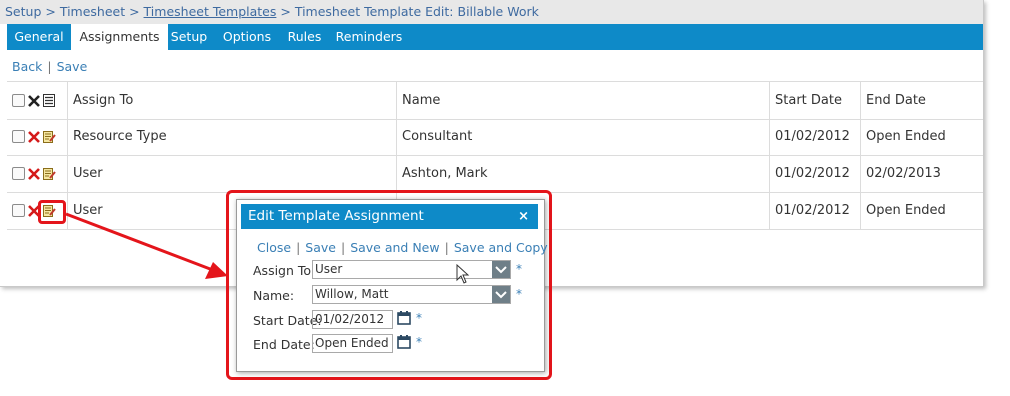 Image resolution: width=1010 pixels, height=396 pixels. Describe the element at coordinates (274, 295) in the screenshot. I see `name-label: Name:` at that location.